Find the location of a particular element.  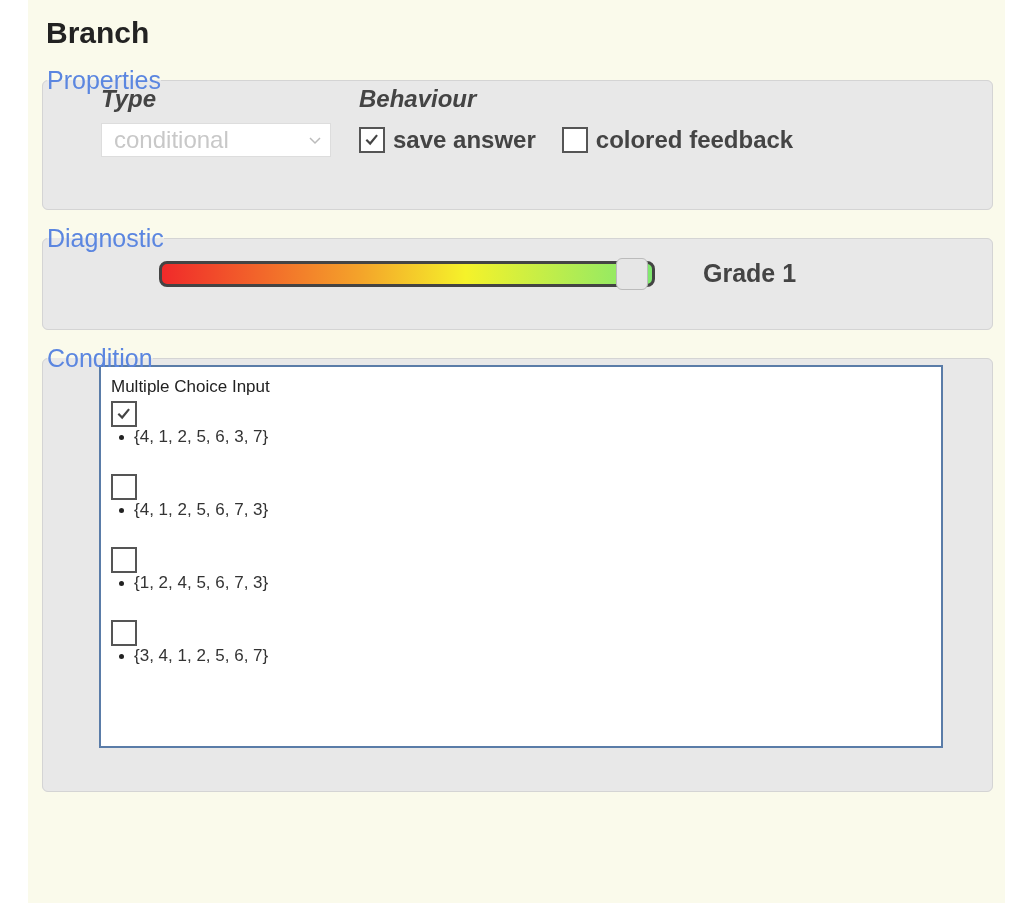

grade-slider is located at coordinates (407, 273).